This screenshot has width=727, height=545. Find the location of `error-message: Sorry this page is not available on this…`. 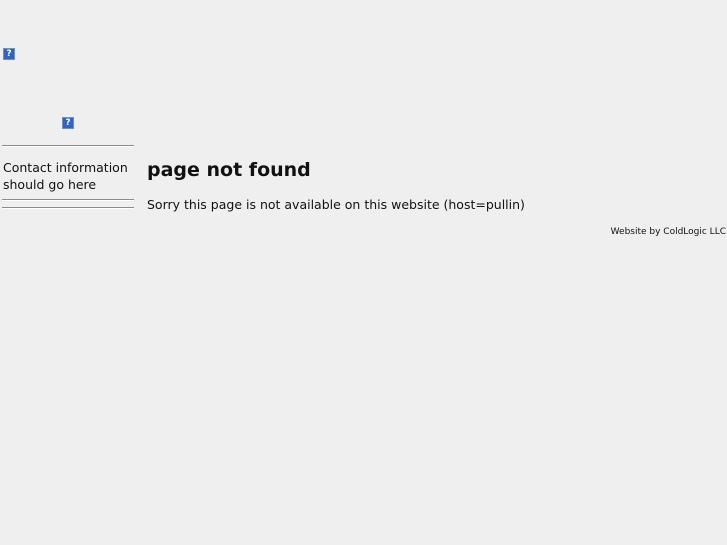

error-message: Sorry this page is not available on this… is located at coordinates (336, 204).